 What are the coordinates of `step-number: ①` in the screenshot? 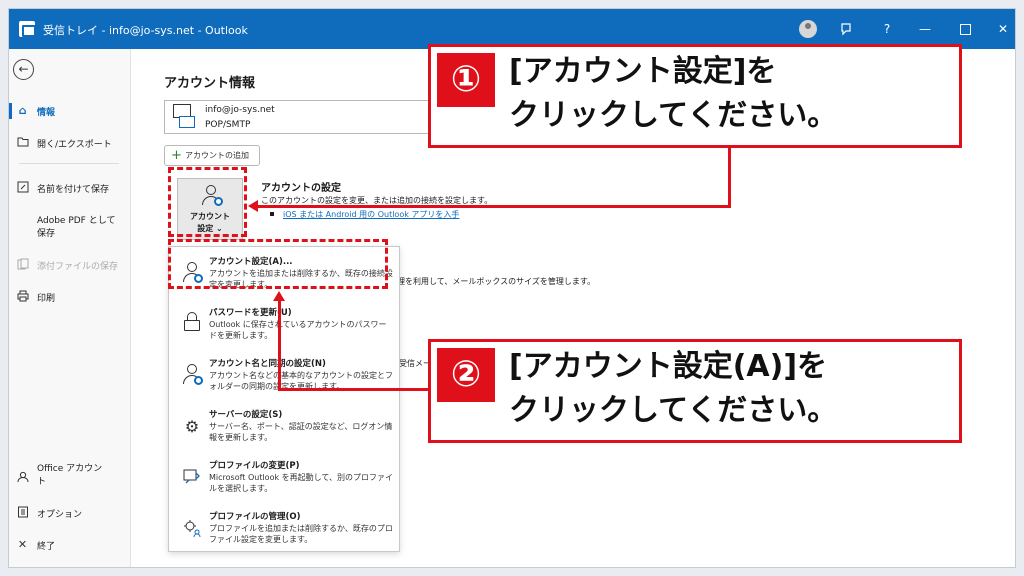 It's located at (466, 79).